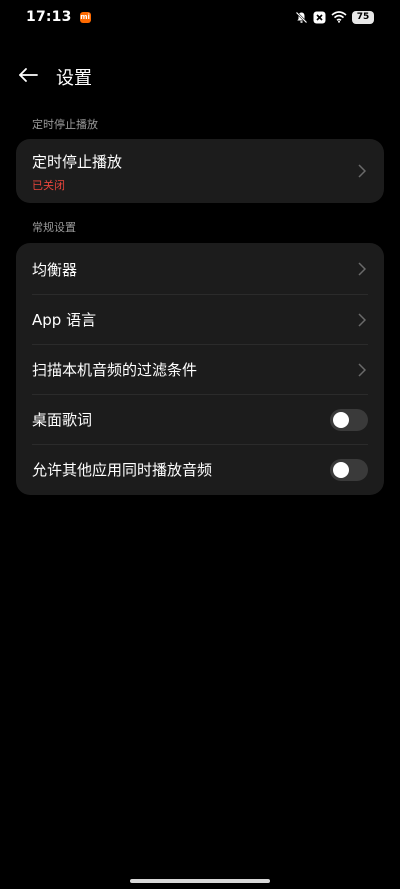 The image size is (400, 889). I want to click on allow-concurrent-audio-label: 允许其他应用同时播放音频, so click(122, 470).